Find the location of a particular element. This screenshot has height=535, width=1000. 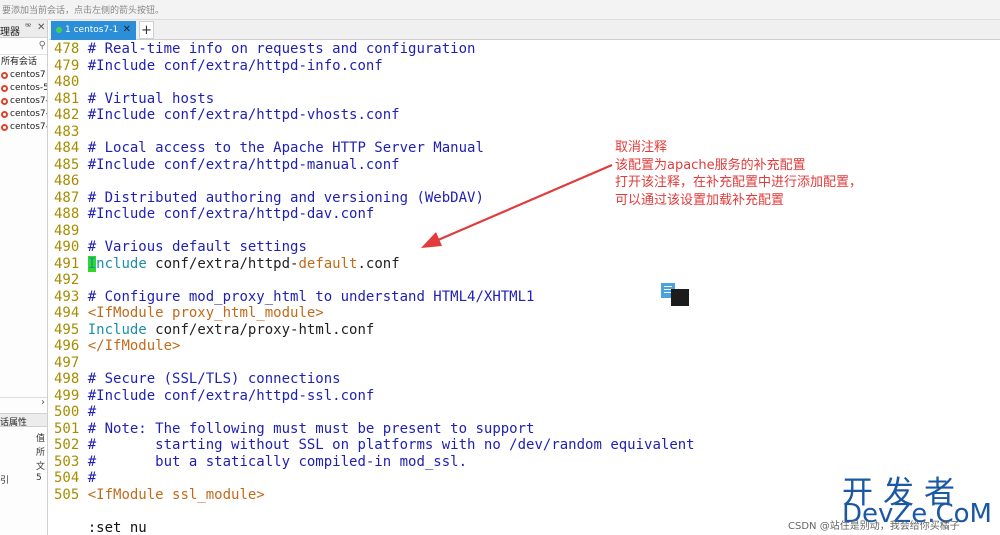

annotation-line: 该配置为apache服务的补充配置 is located at coordinates (710, 165).